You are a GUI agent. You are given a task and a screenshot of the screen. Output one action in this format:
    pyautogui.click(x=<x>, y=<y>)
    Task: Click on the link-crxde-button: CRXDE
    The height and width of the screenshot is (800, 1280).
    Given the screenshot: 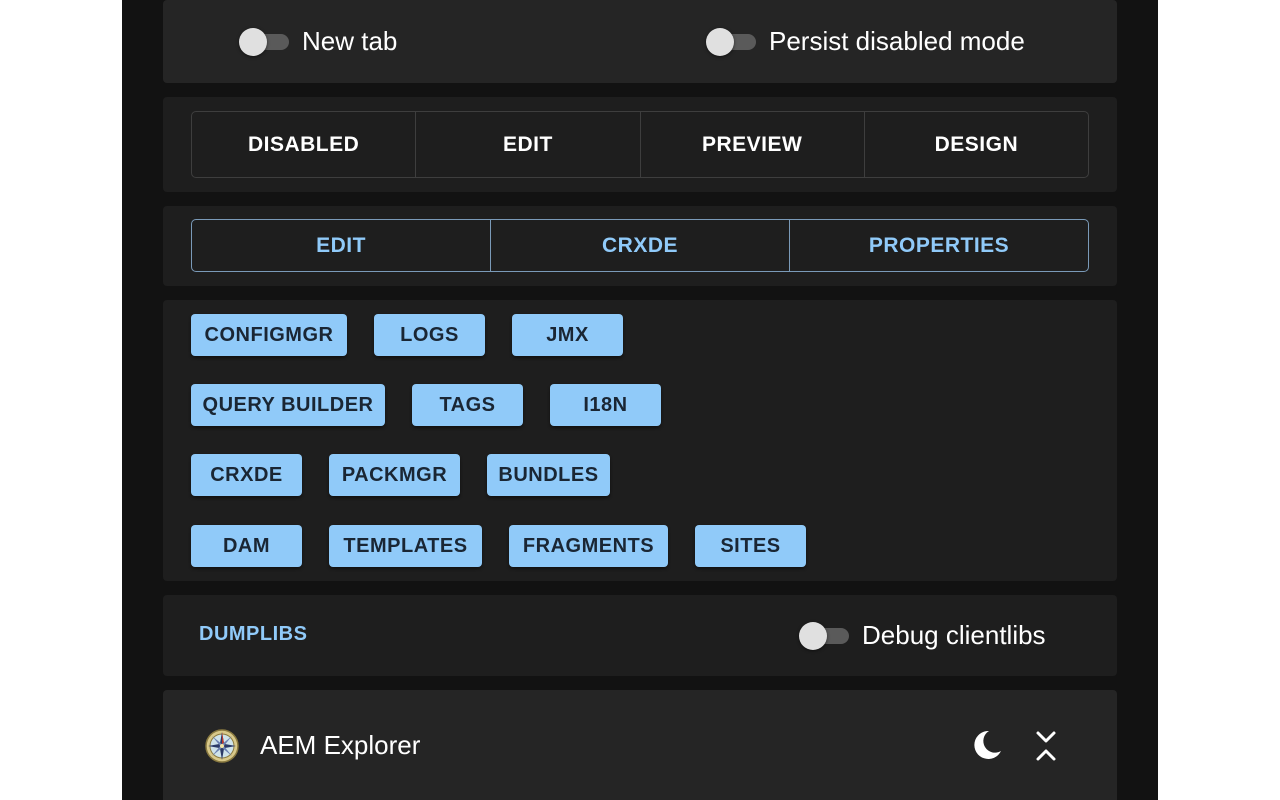 What is the action you would take?
    pyautogui.click(x=640, y=245)
    